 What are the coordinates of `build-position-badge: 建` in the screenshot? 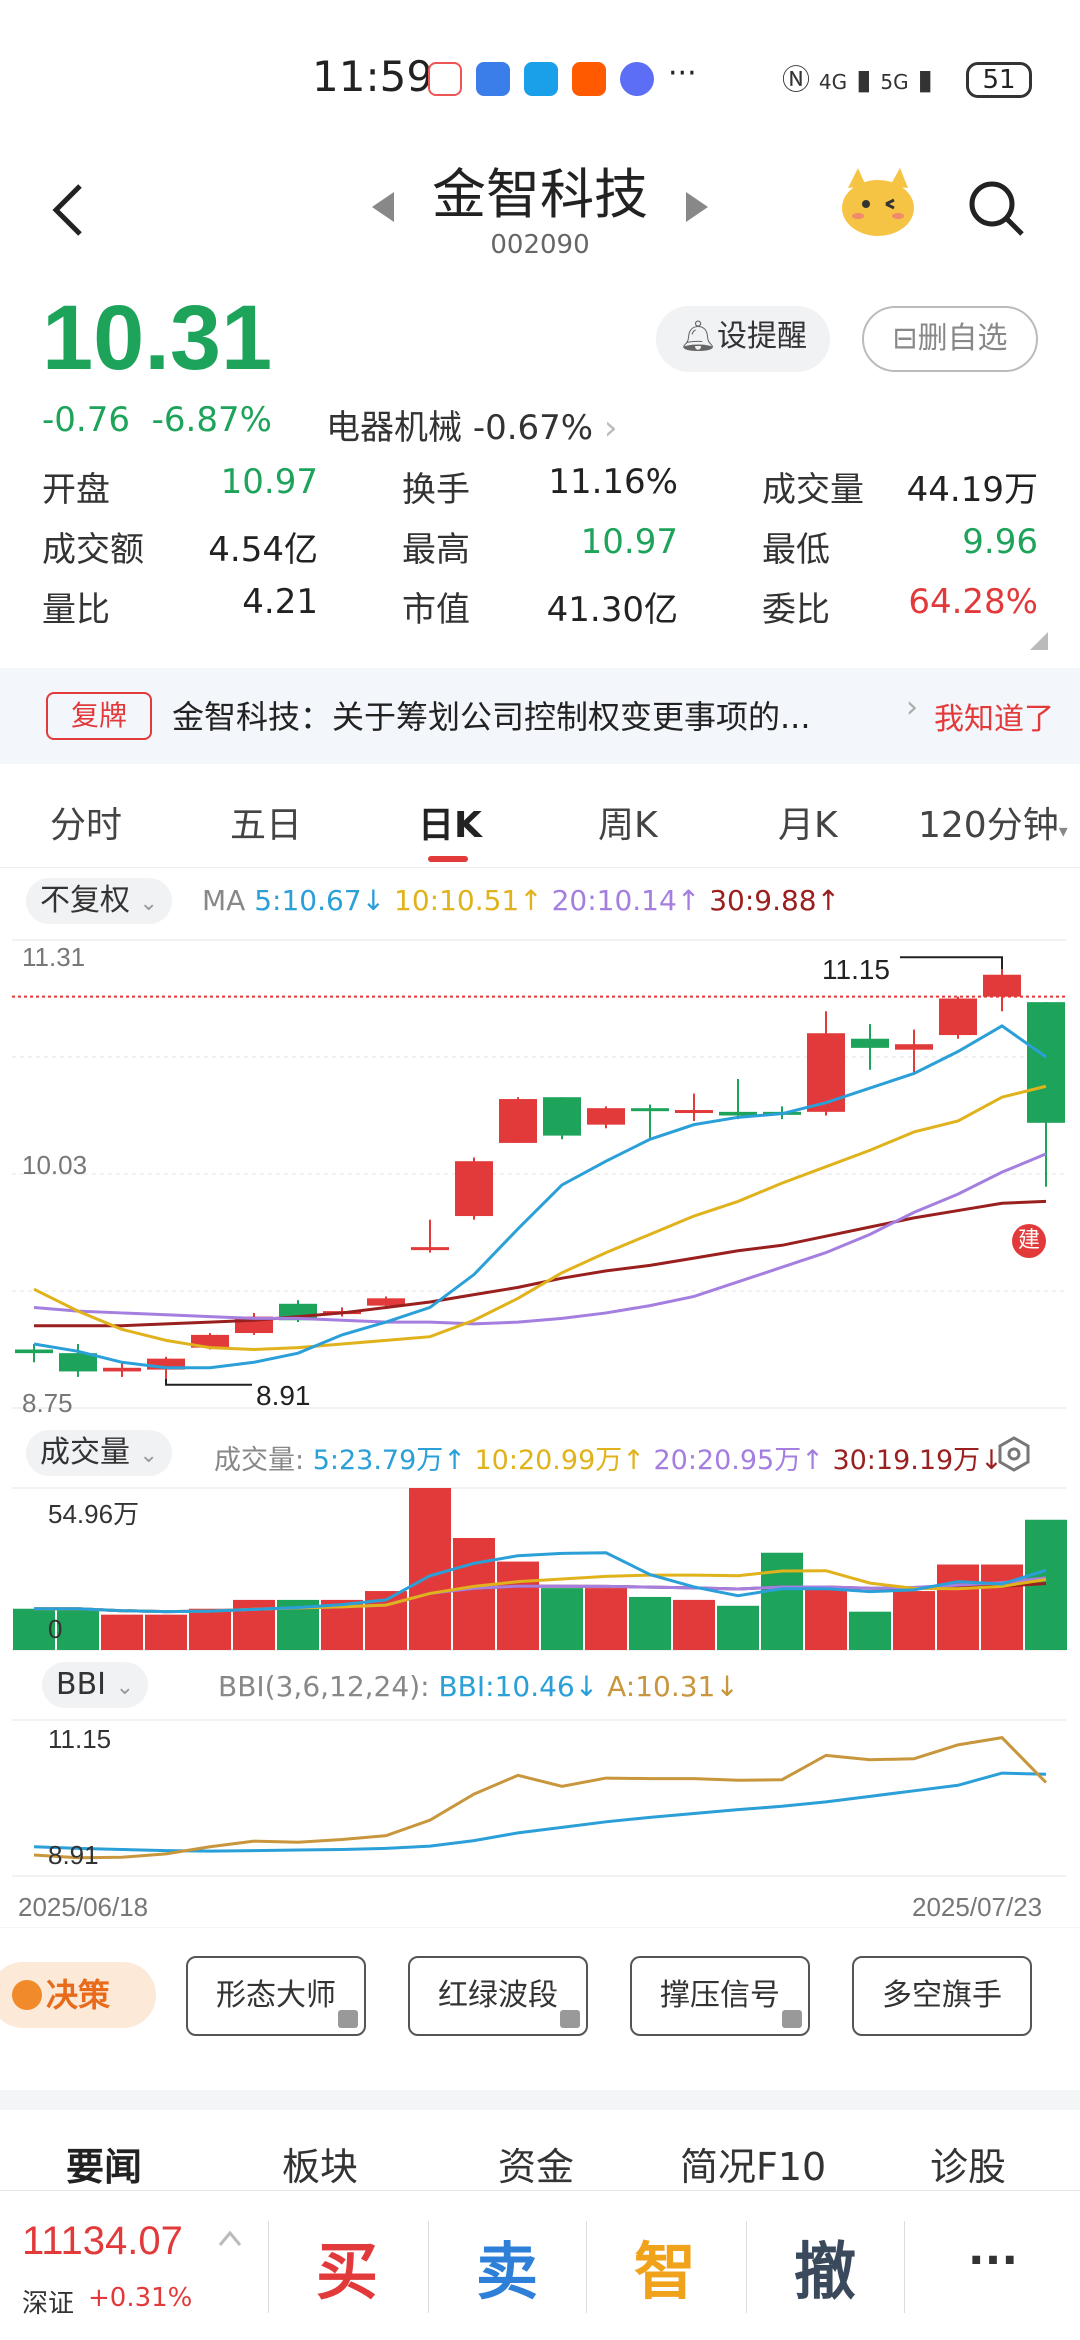 It's located at (1029, 1241).